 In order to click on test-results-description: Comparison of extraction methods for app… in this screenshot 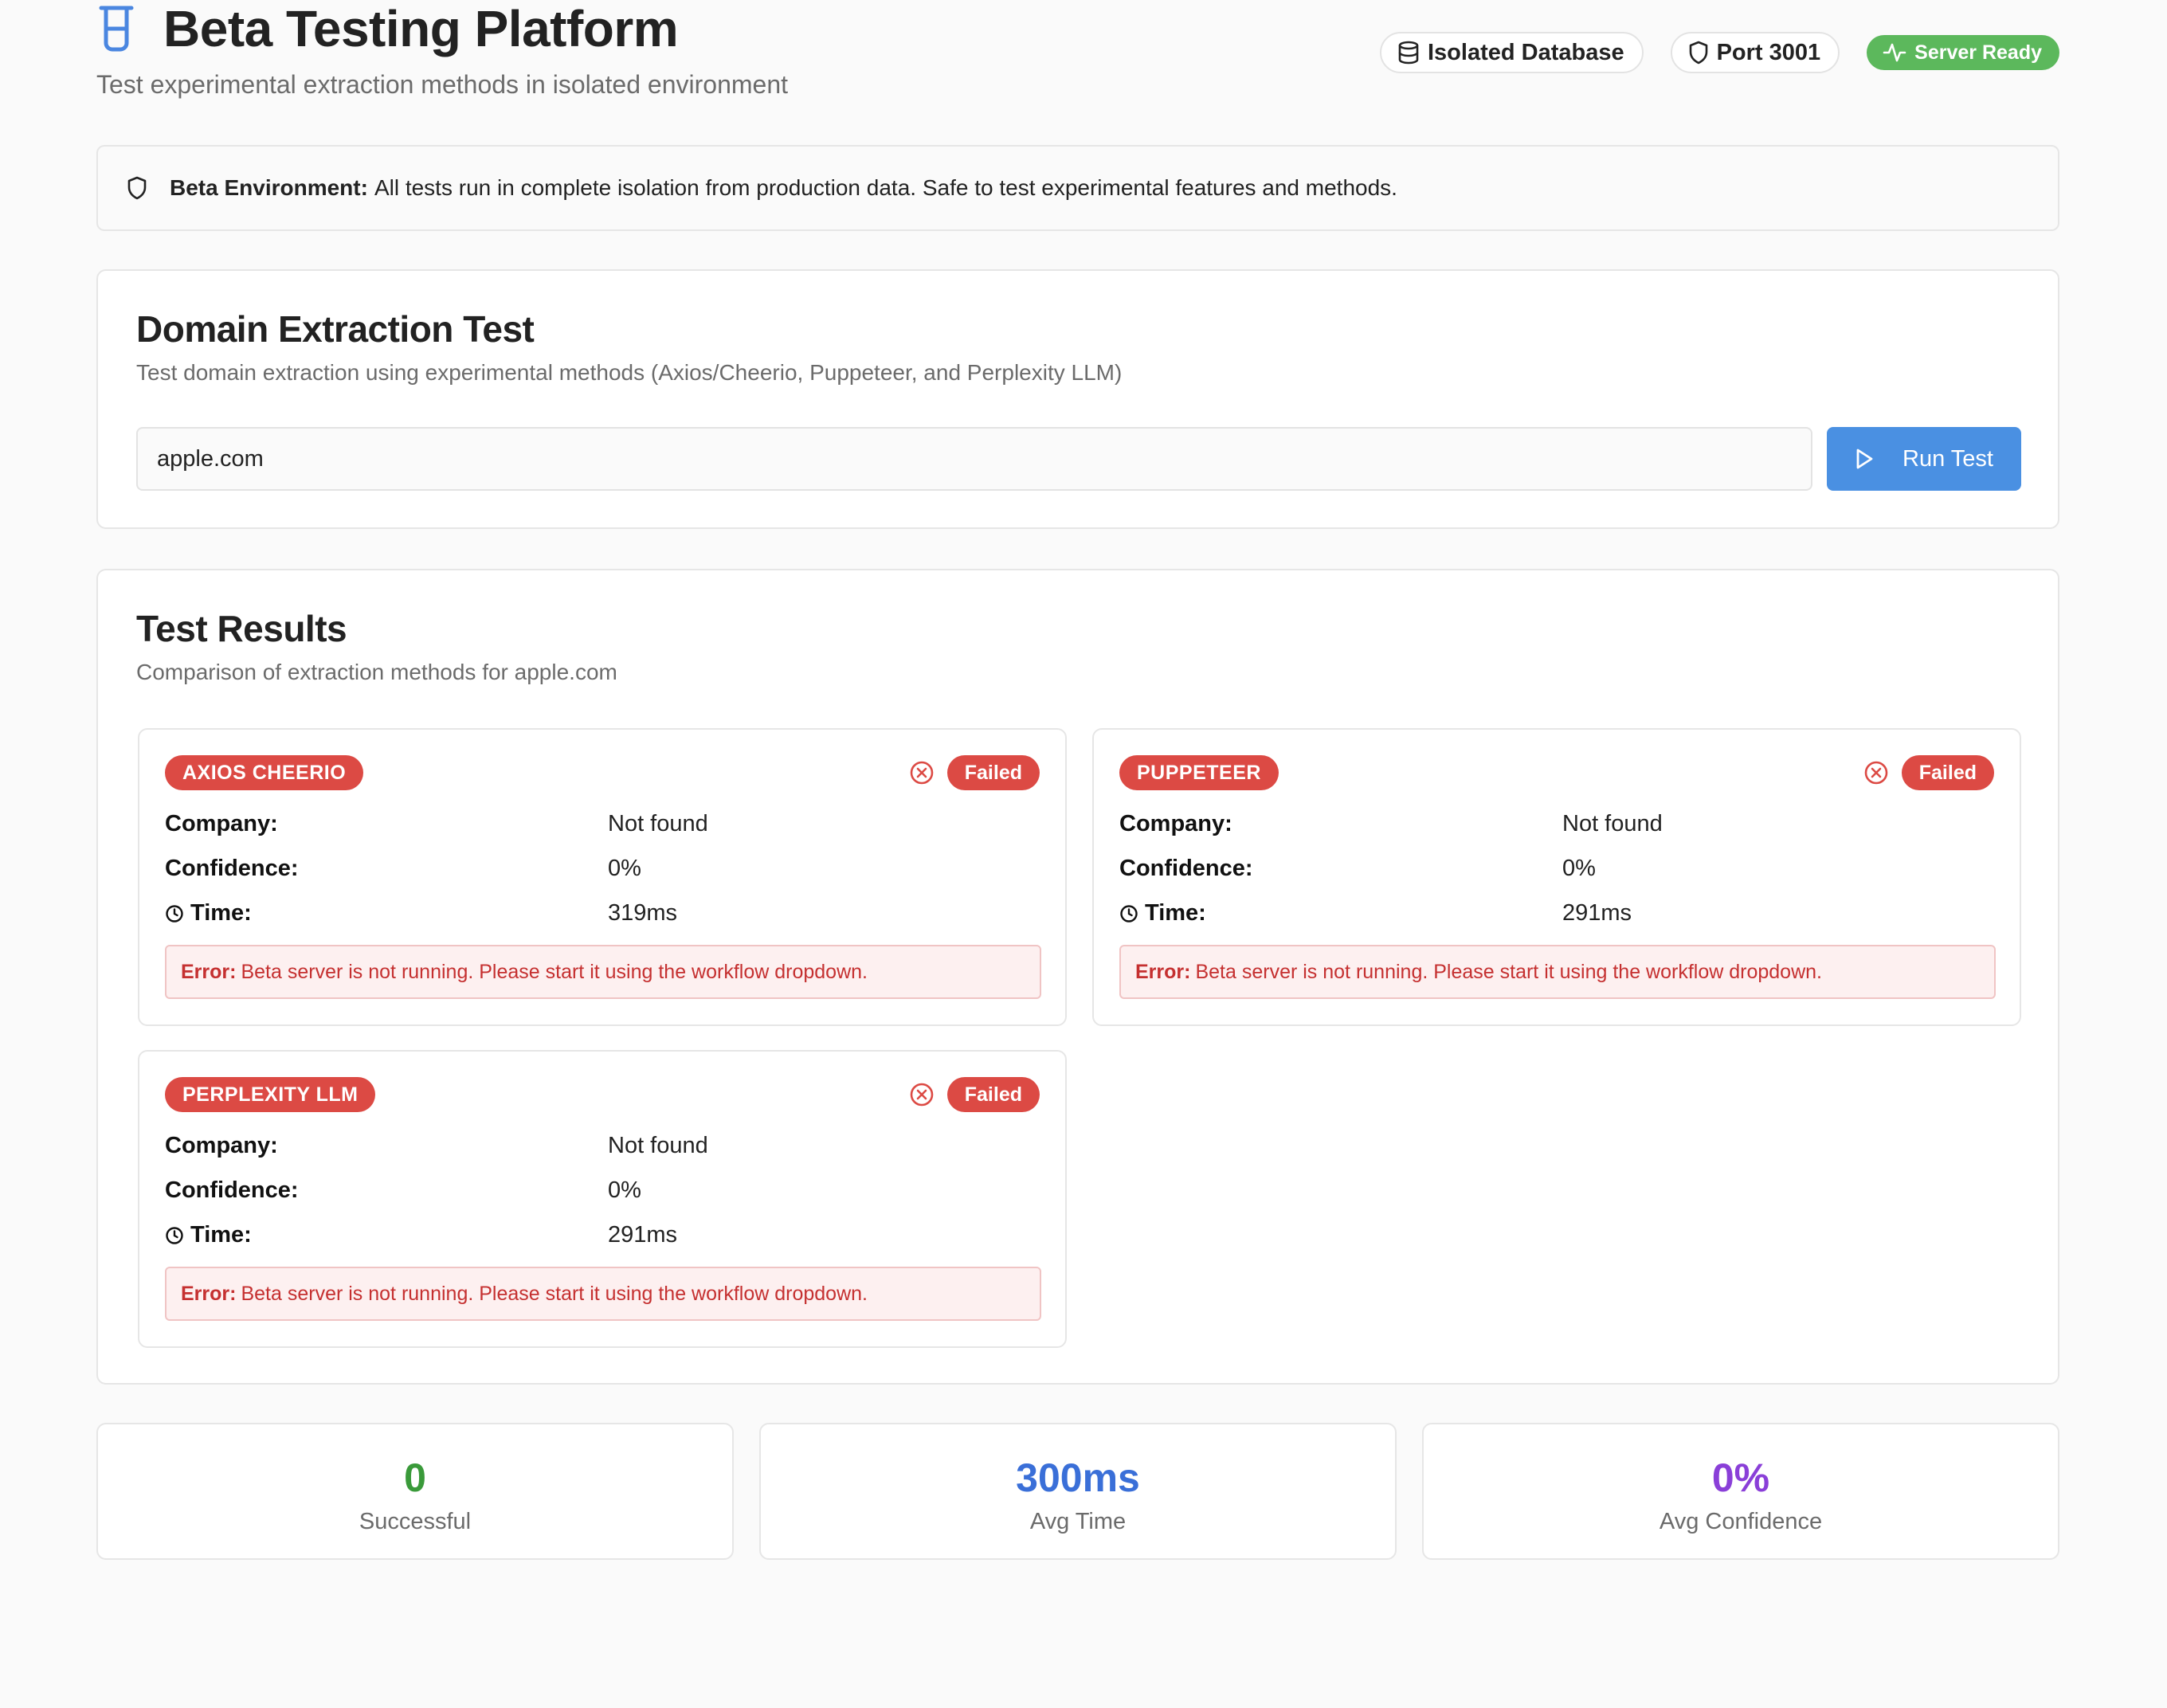, I will do `click(376, 672)`.